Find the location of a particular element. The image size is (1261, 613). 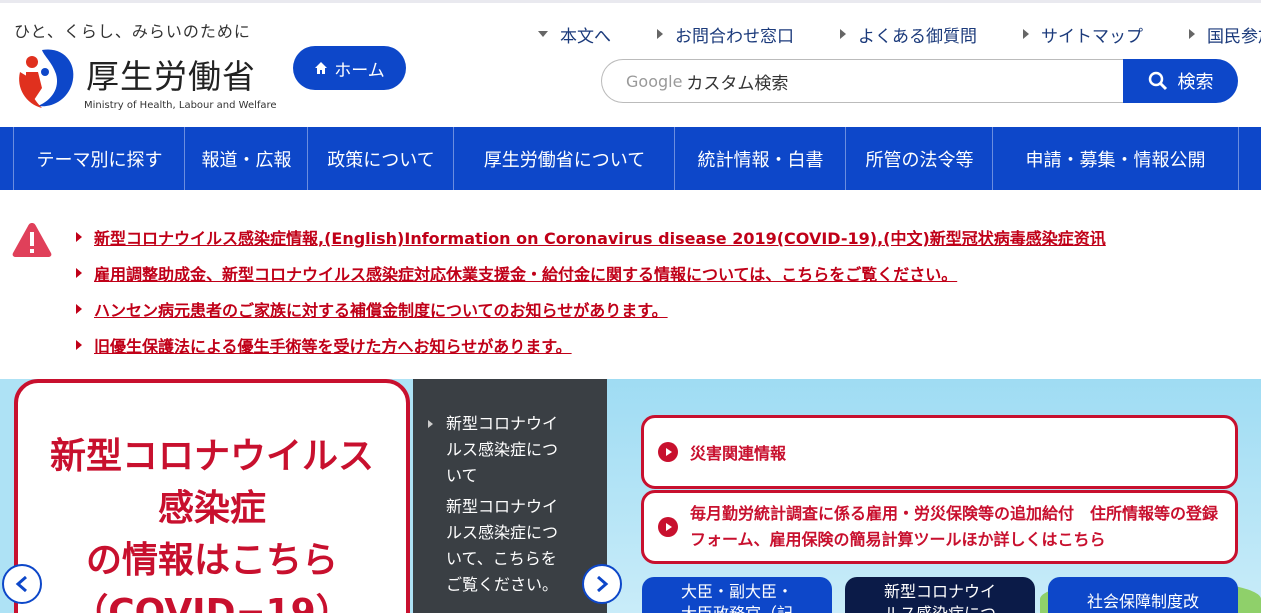

utility-links: 本文へ お問合わせ窓口 よくある御質問 サイトマップ 国民参加の場 is located at coordinates (890, 34).